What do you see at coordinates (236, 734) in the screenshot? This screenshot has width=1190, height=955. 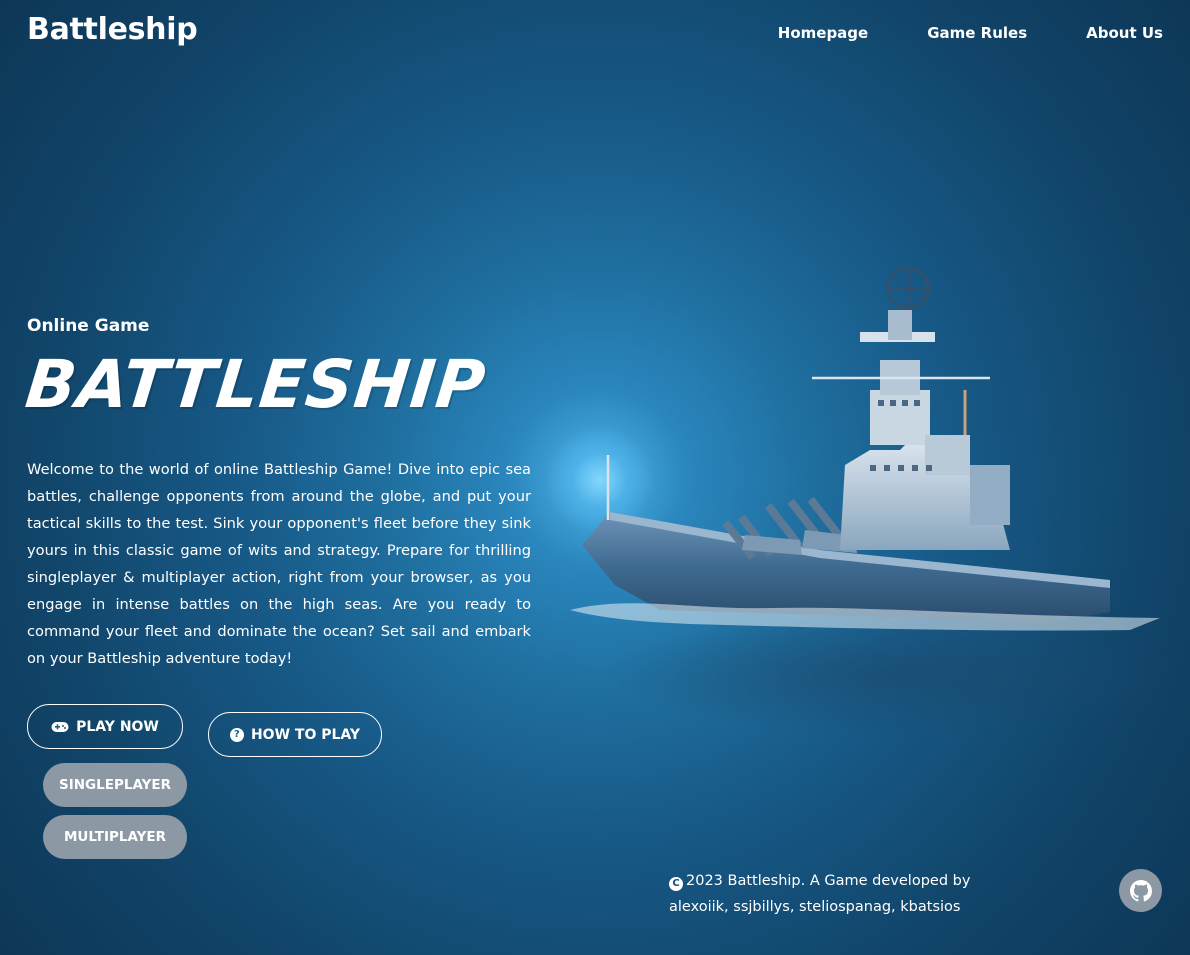 I see `question-circle-icon: ?` at bounding box center [236, 734].